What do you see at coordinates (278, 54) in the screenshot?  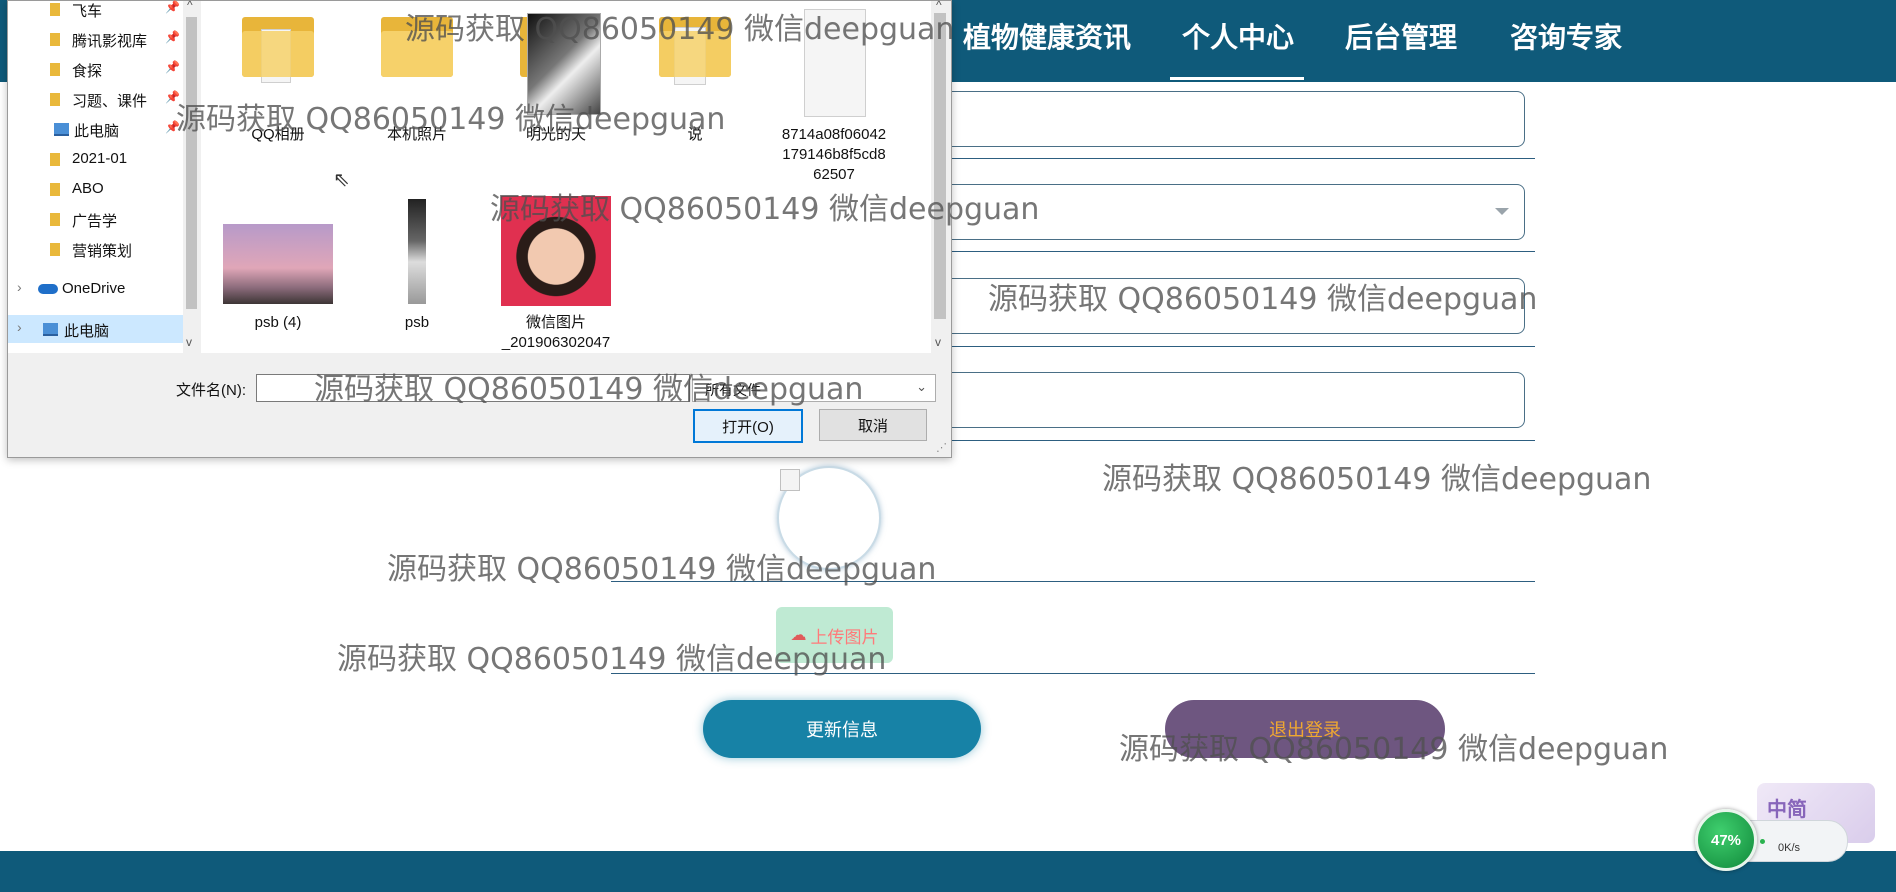 I see `folder-front` at bounding box center [278, 54].